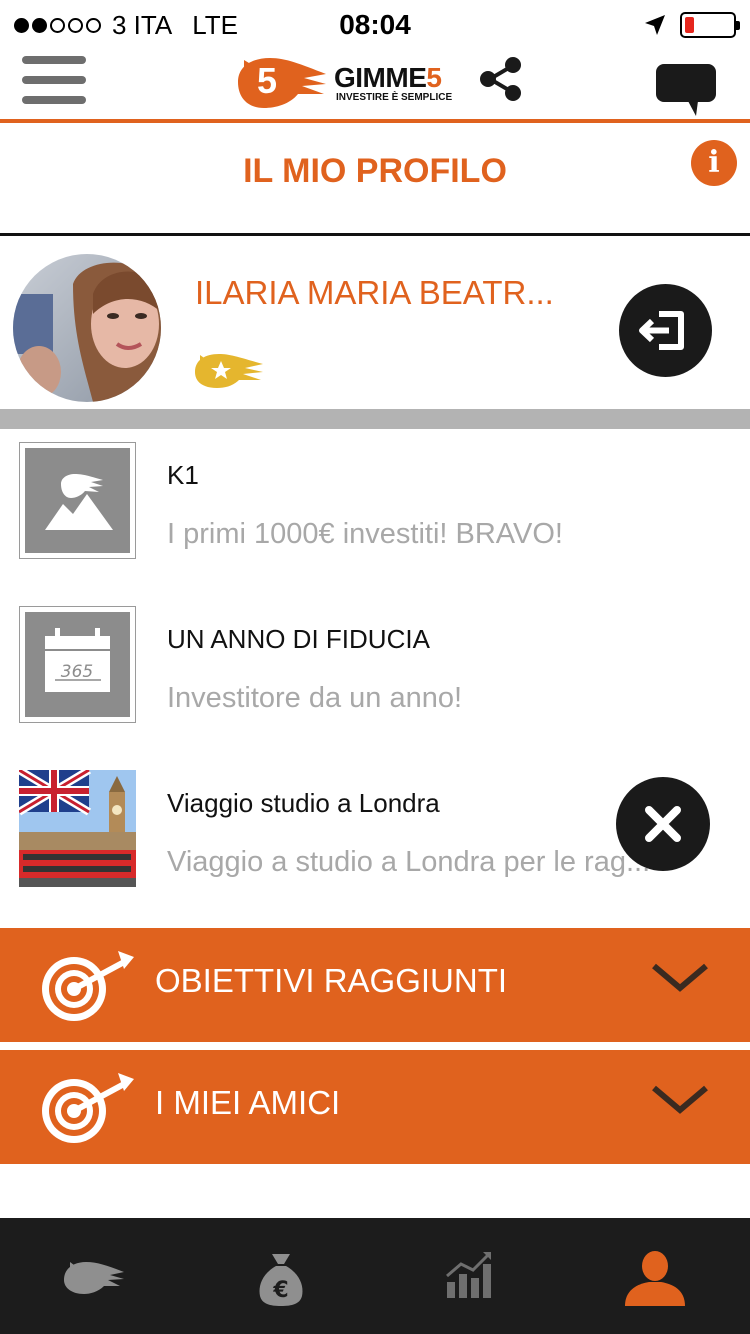 This screenshot has height=1334, width=750. Describe the element at coordinates (714, 163) in the screenshot. I see `info-icon: i` at that location.